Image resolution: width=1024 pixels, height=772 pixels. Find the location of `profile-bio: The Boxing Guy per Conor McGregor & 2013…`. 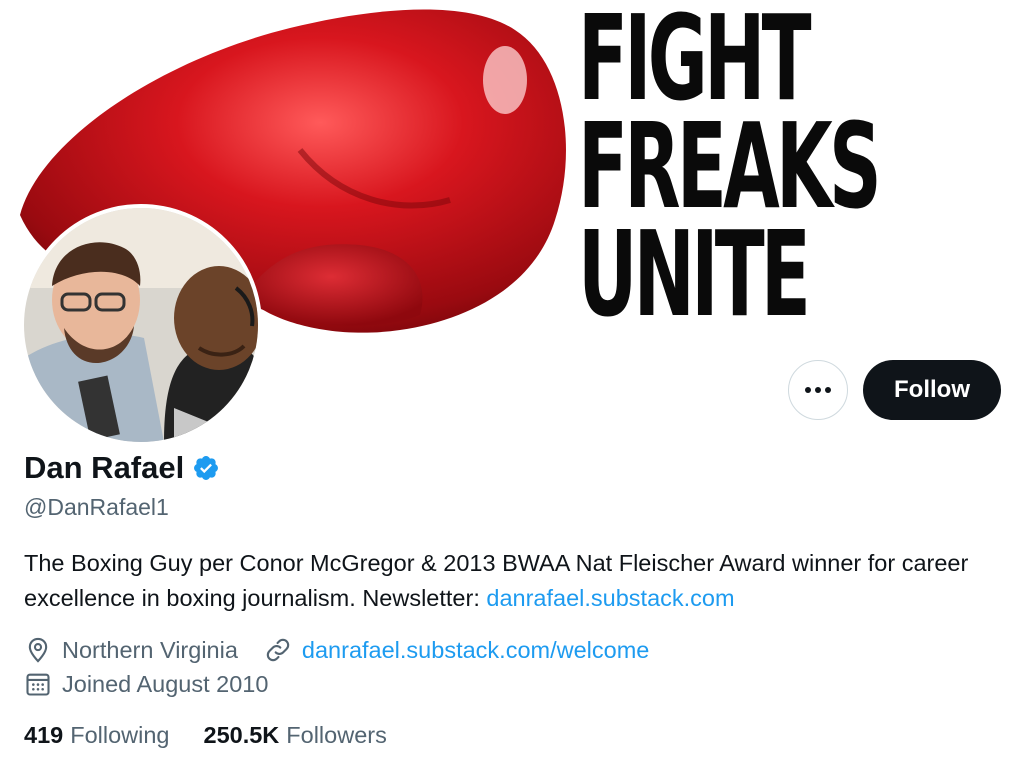

profile-bio: The Boxing Guy per Conor McGregor & 2013… is located at coordinates (514, 581).